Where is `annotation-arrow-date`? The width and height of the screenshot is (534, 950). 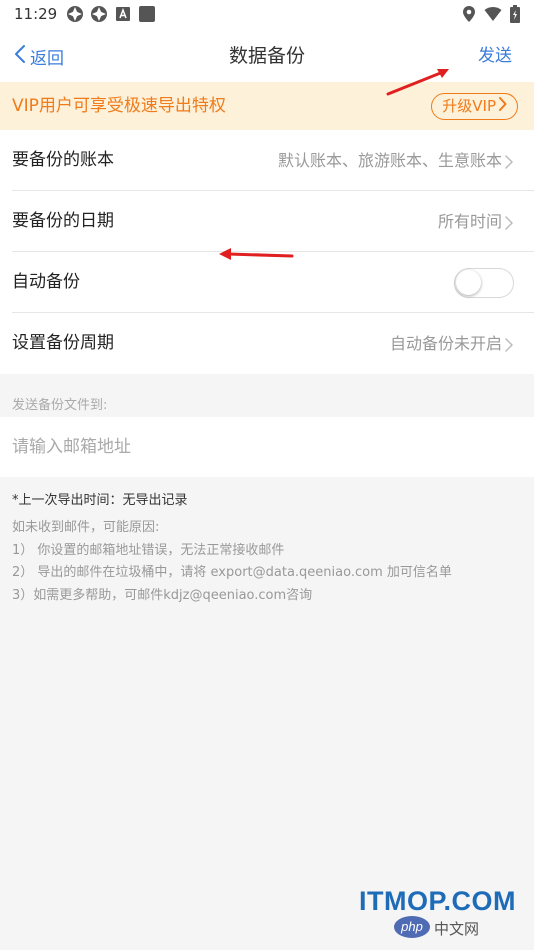
annotation-arrow-date is located at coordinates (256, 254).